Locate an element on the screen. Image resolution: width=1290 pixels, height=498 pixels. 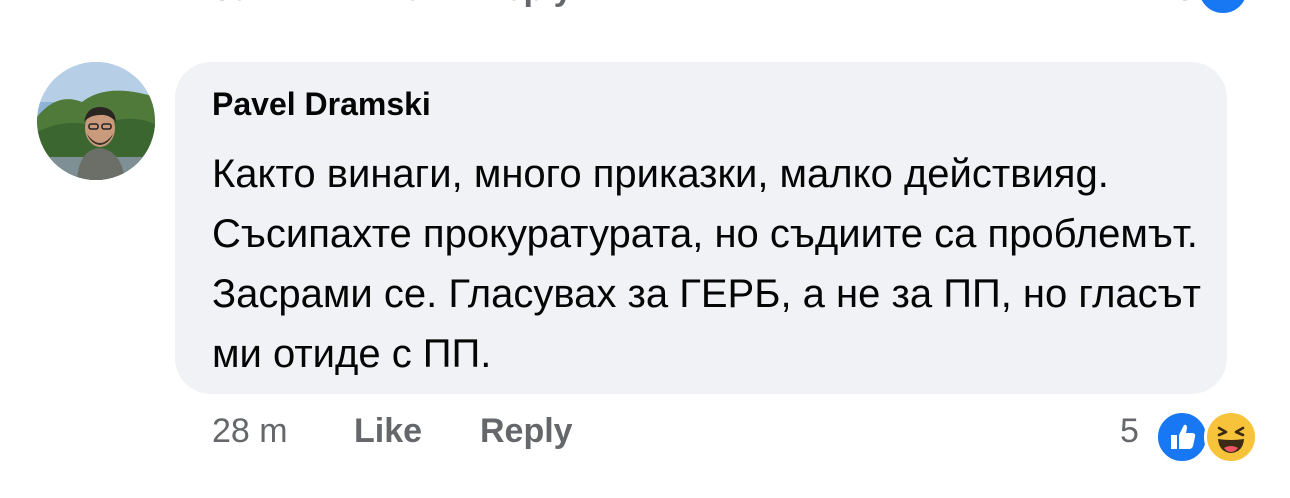
previous-comment-actions: 39 m Like Reply 5 is located at coordinates (645, 8).